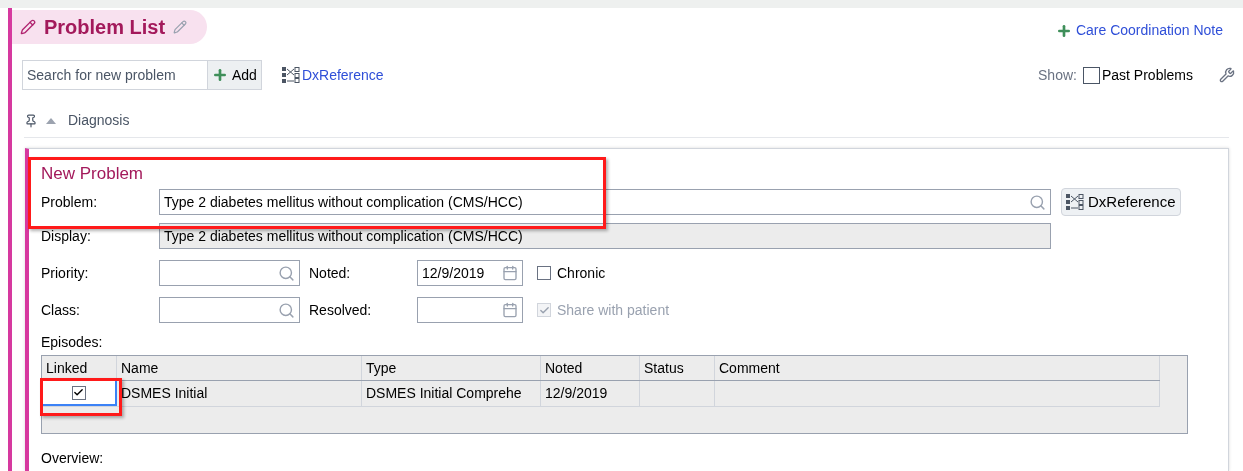  Describe the element at coordinates (70, 202) in the screenshot. I see `field-label: Problem:` at that location.